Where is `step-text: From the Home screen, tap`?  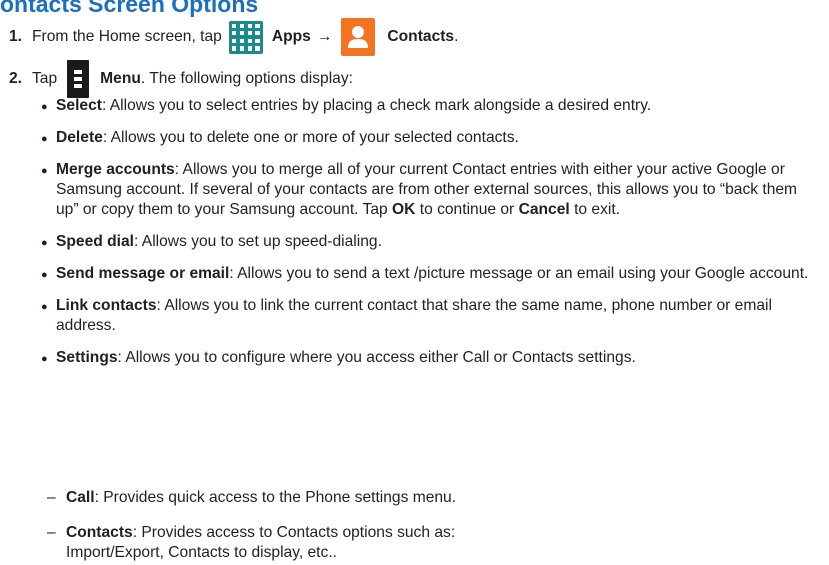
step-text: From the Home screen, tap is located at coordinates (127, 36).